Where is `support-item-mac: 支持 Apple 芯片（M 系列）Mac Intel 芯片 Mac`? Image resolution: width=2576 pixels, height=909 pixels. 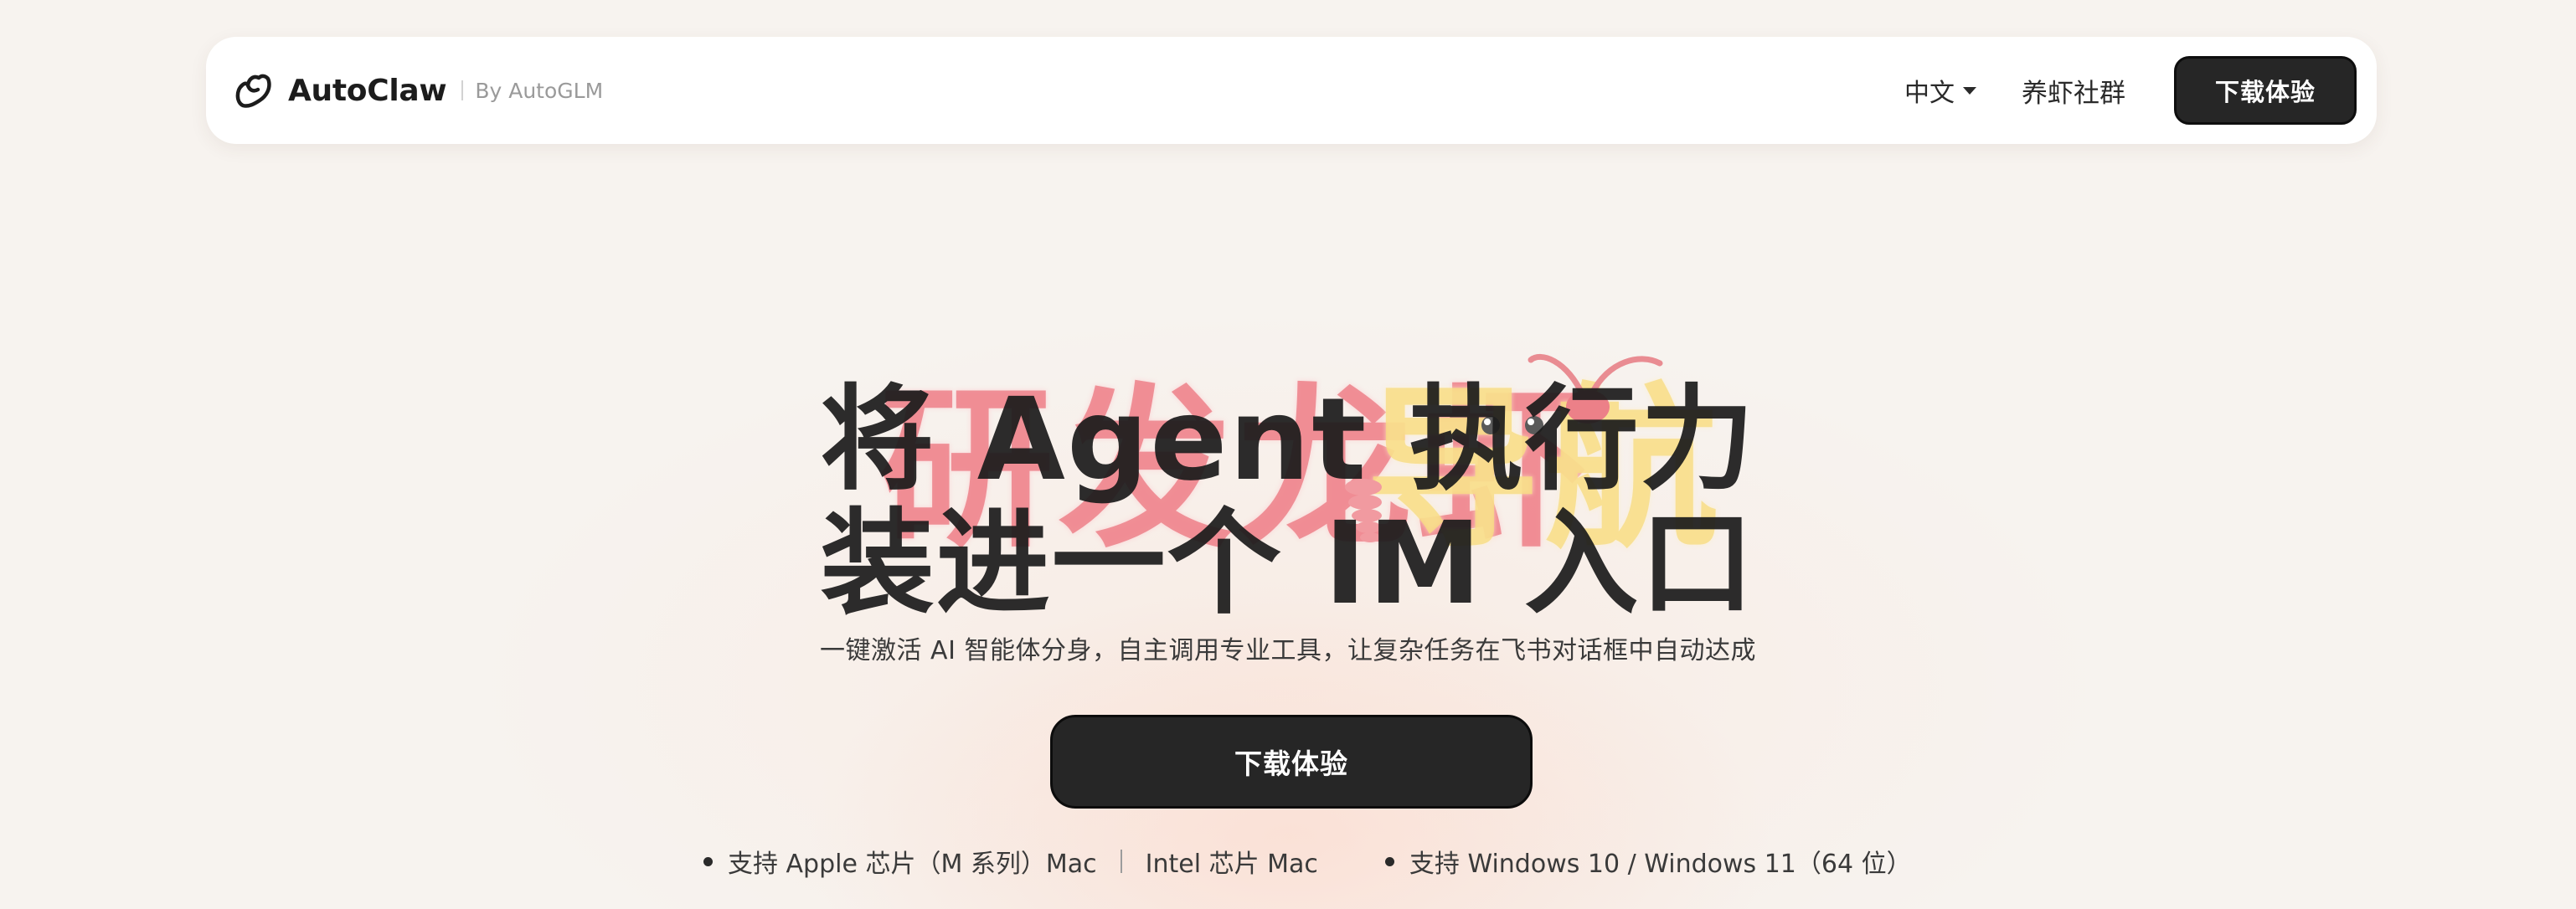 support-item-mac: 支持 Apple 芯片（M 系列）Mac Intel 芯片 Mac is located at coordinates (1010, 862).